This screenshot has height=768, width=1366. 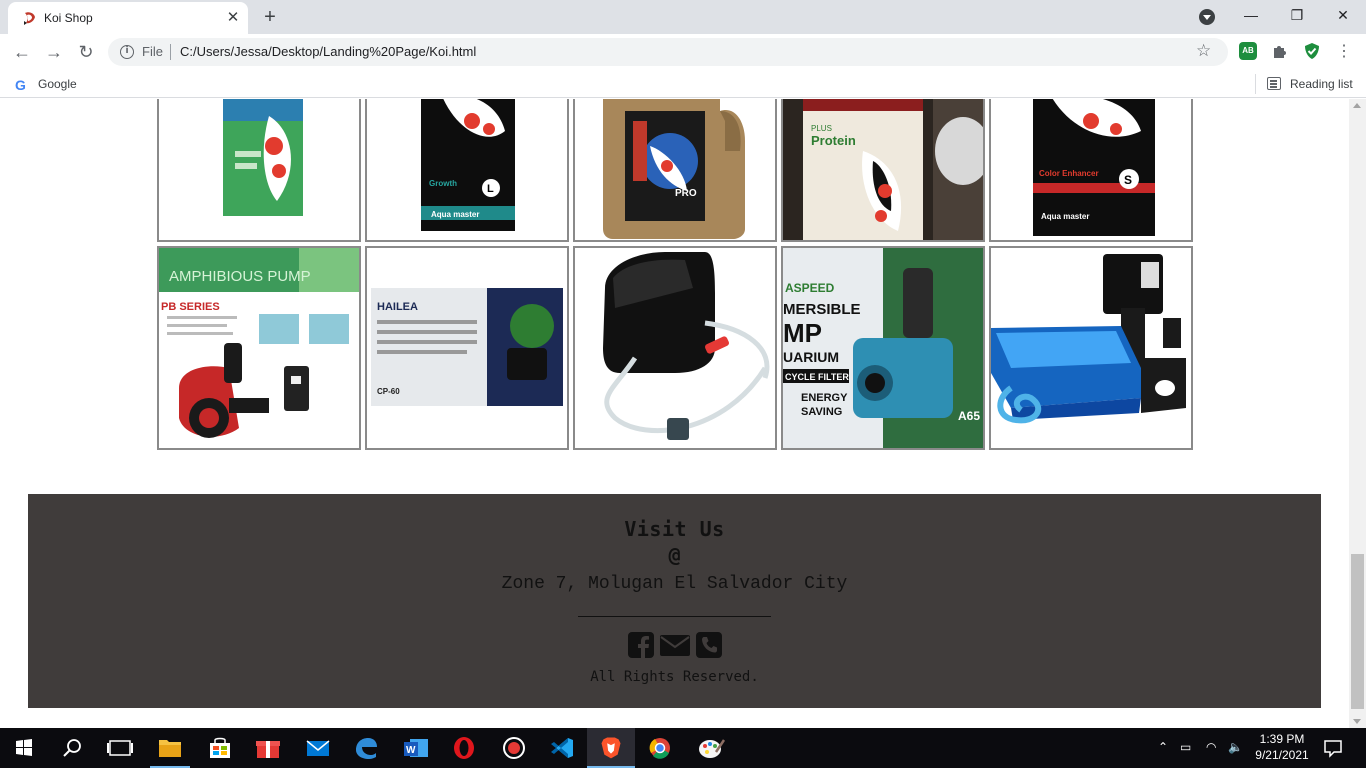 What do you see at coordinates (1203, 51) in the screenshot?
I see `bookmark-star-icon: ☆` at bounding box center [1203, 51].